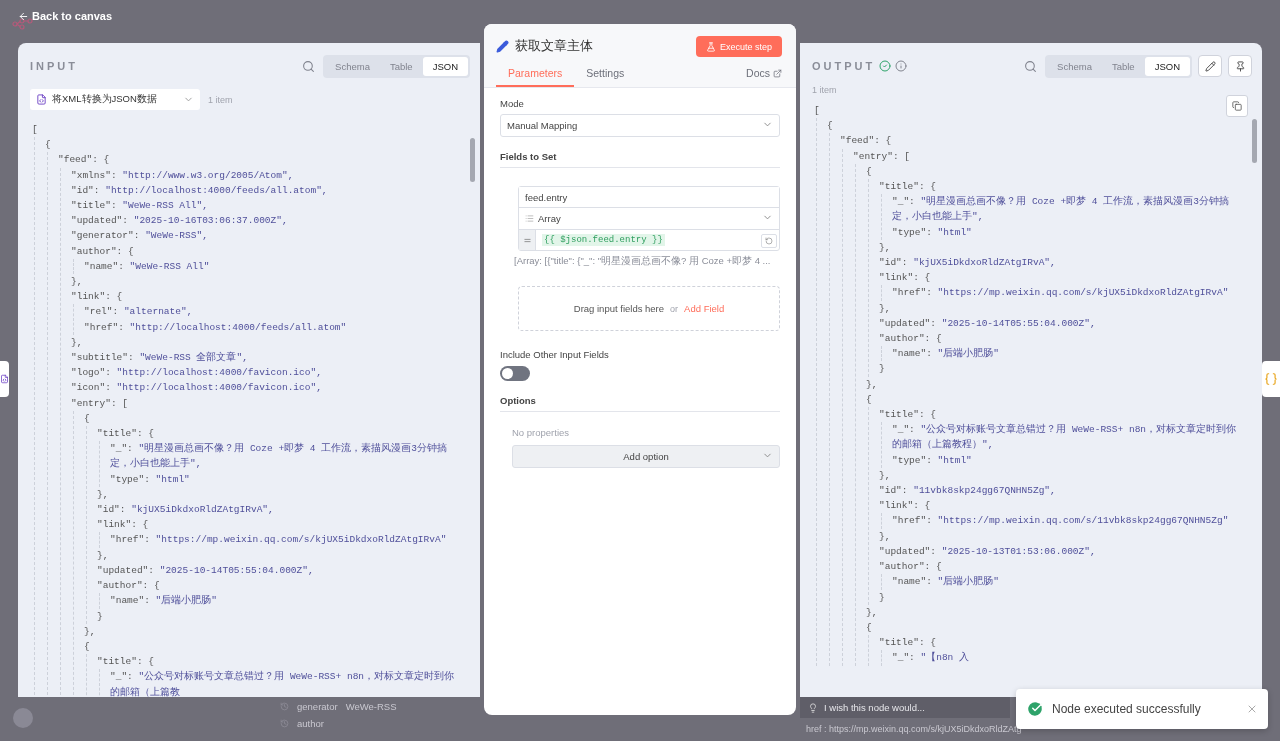 This screenshot has width=1280, height=741. Describe the element at coordinates (844, 66) in the screenshot. I see `panel-title: OUTPUT` at that location.